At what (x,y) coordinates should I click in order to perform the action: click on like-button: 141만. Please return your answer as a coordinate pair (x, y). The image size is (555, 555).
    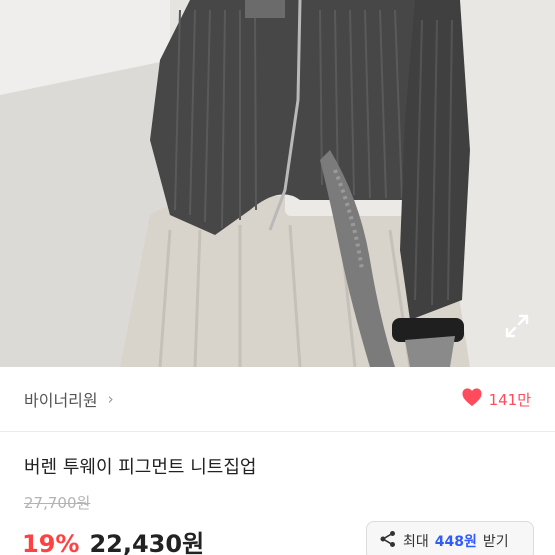
    Looking at the image, I should click on (496, 399).